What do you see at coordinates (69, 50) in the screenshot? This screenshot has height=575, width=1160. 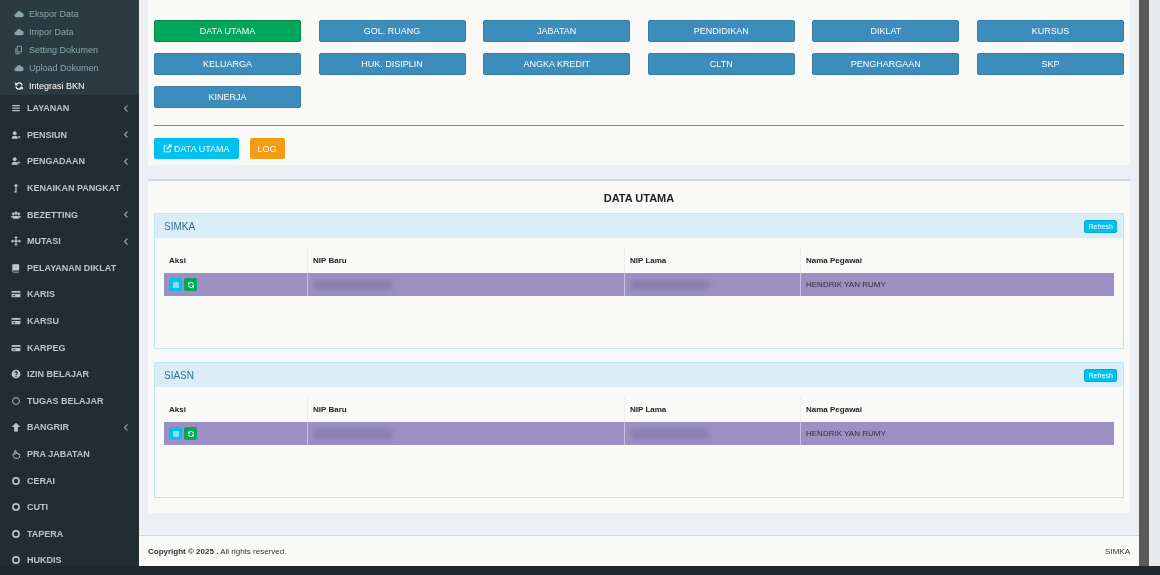 I see `sidebar-subitem: Setting Dokumen` at bounding box center [69, 50].